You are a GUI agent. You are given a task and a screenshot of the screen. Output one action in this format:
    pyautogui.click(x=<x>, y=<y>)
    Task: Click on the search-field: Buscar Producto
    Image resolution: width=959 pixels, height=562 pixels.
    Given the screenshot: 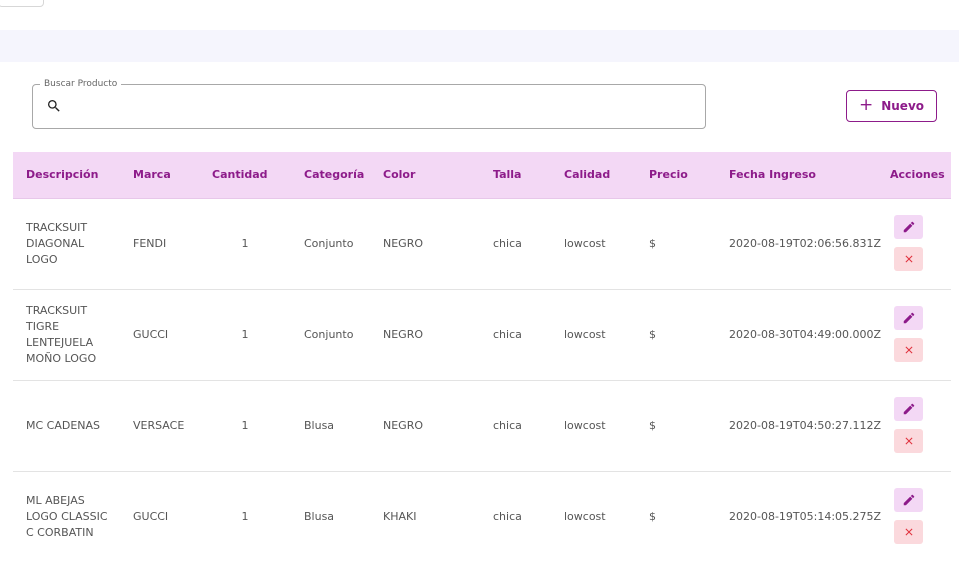 What is the action you would take?
    pyautogui.click(x=369, y=104)
    